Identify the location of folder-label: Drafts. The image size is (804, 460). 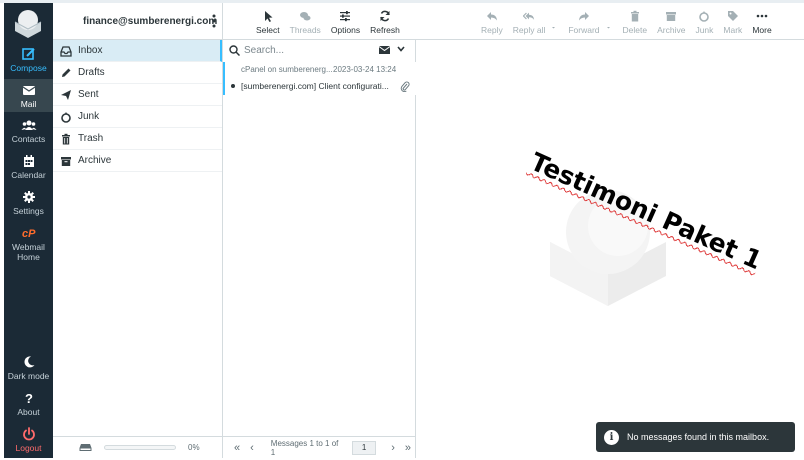
(91, 72).